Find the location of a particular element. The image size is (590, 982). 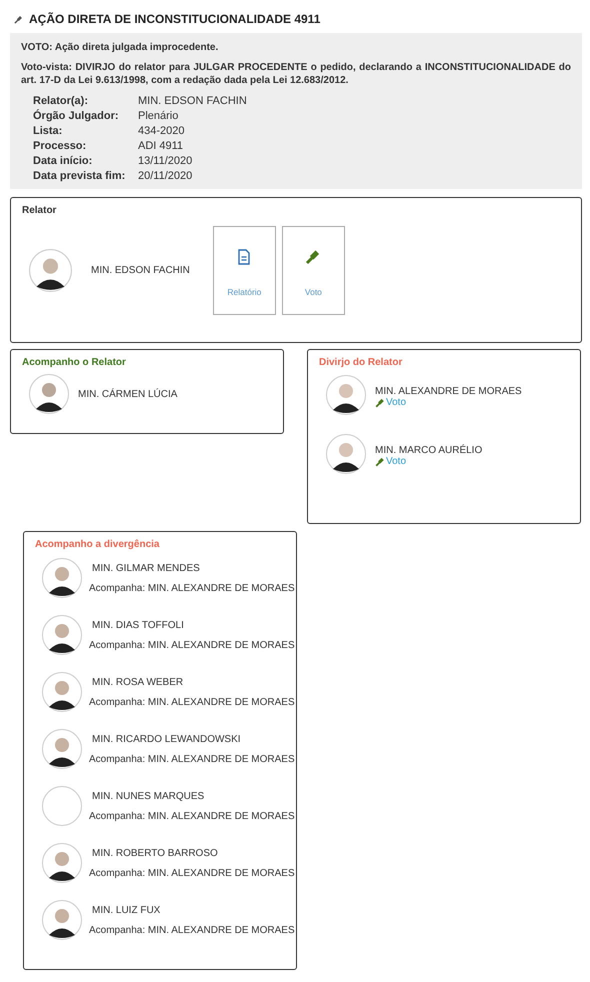

field-value: 20/11/2020 is located at coordinates (166, 176).